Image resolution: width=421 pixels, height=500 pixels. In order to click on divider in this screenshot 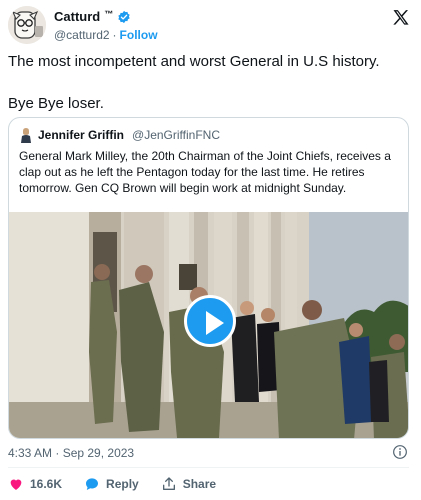, I will do `click(208, 467)`.